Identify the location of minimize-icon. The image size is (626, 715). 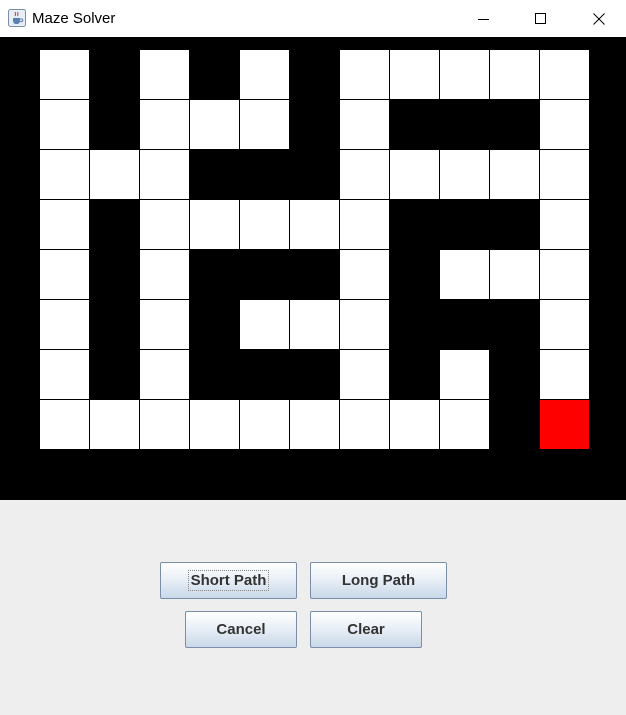
(483, 19).